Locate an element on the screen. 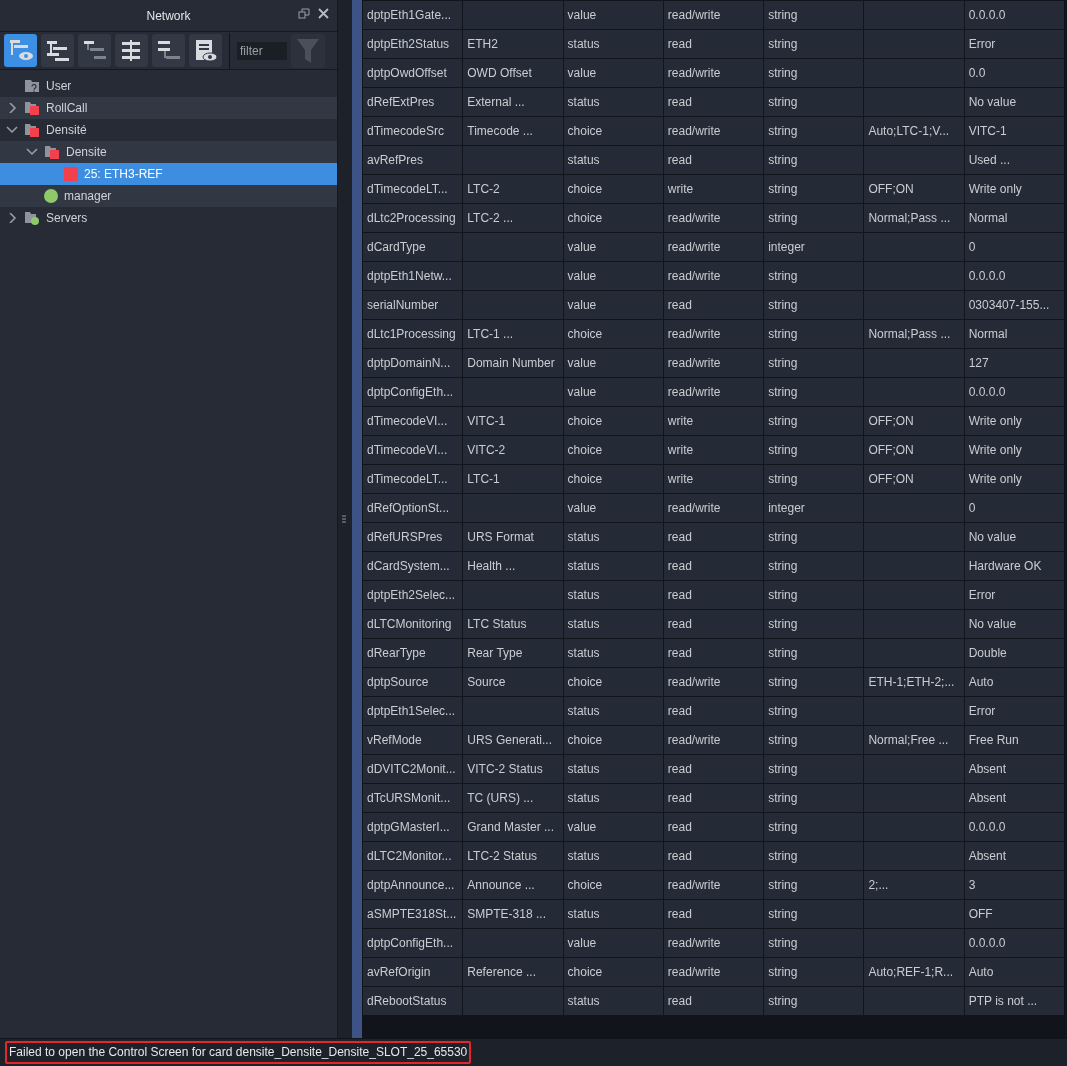 The height and width of the screenshot is (1066, 1067). splitter-handle-icon is located at coordinates (344, 519).